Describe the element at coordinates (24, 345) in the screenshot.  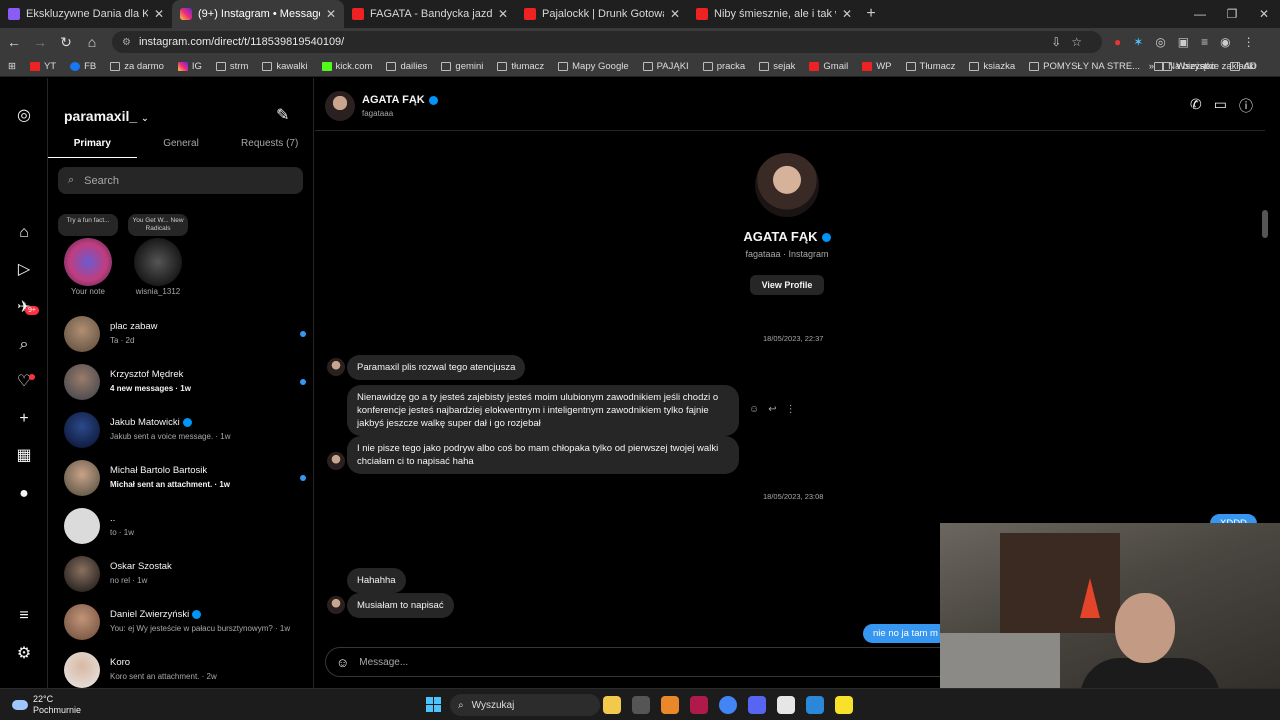
I see `search-icon: ⌕` at that location.